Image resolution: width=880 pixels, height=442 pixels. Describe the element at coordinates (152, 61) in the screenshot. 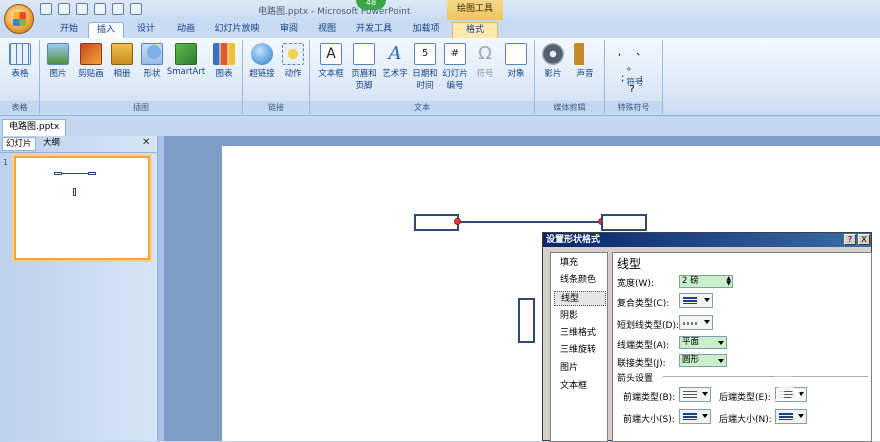

I see `shapes-button: 形状` at that location.